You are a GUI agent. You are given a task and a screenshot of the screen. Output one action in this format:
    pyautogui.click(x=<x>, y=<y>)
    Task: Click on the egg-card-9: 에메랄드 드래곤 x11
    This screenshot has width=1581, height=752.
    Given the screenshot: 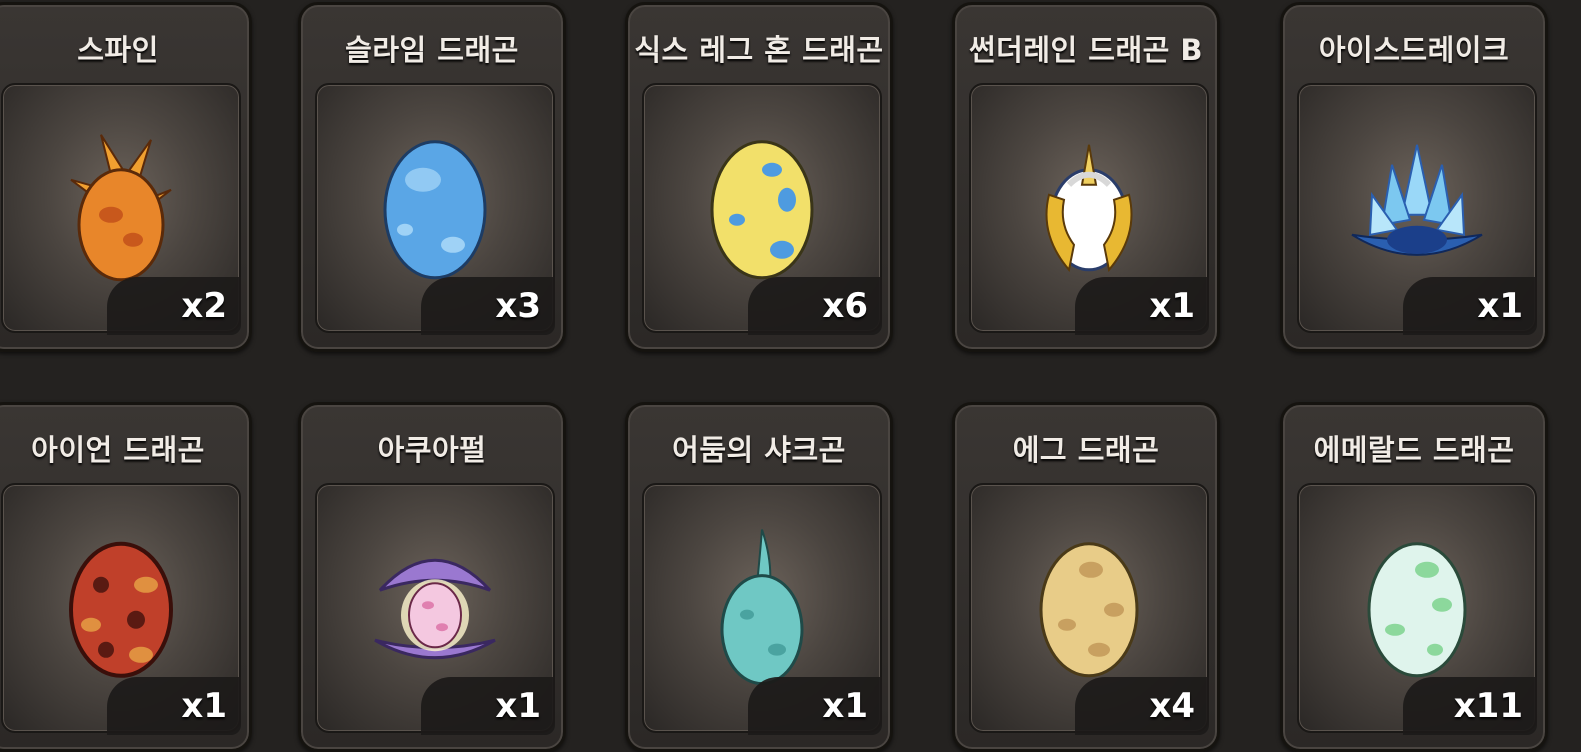 What is the action you would take?
    pyautogui.click(x=1414, y=577)
    